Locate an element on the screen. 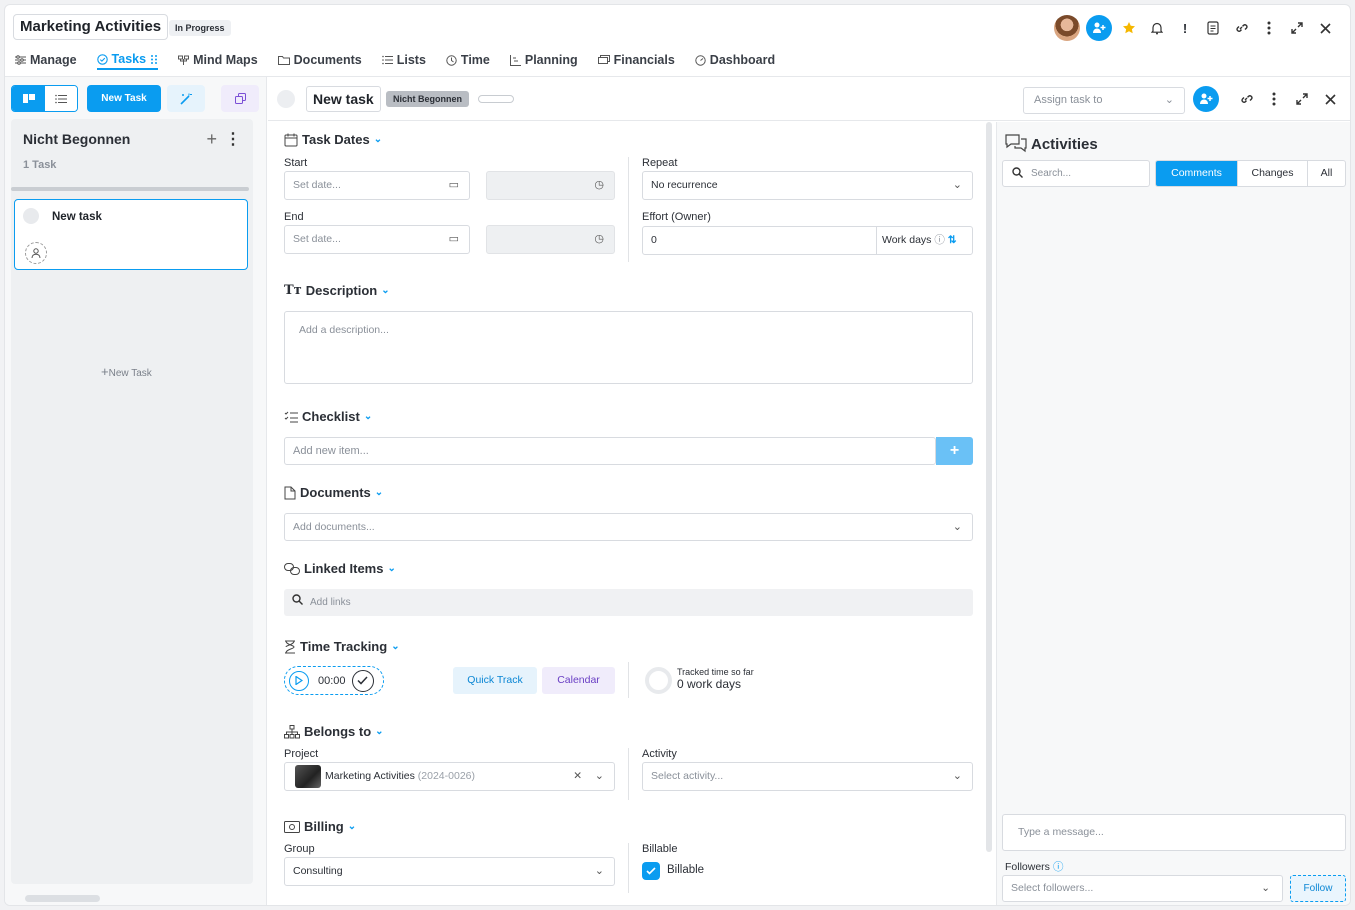 This screenshot has height=910, width=1355. tab-all: All is located at coordinates (1326, 173).